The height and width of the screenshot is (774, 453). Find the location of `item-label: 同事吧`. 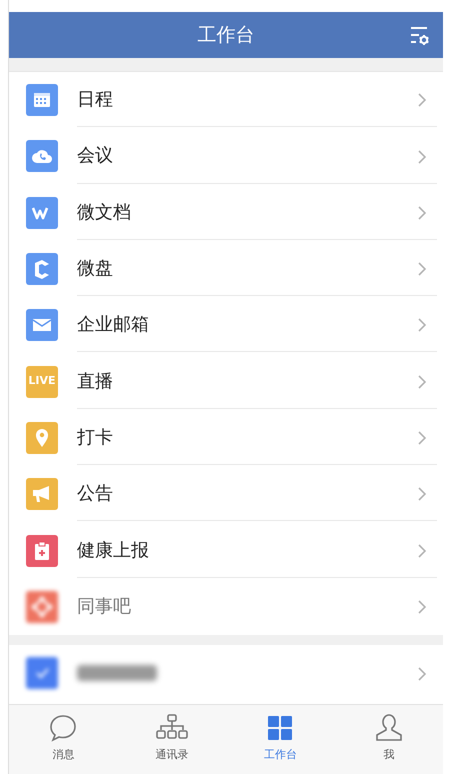

item-label: 同事吧 is located at coordinates (104, 607).